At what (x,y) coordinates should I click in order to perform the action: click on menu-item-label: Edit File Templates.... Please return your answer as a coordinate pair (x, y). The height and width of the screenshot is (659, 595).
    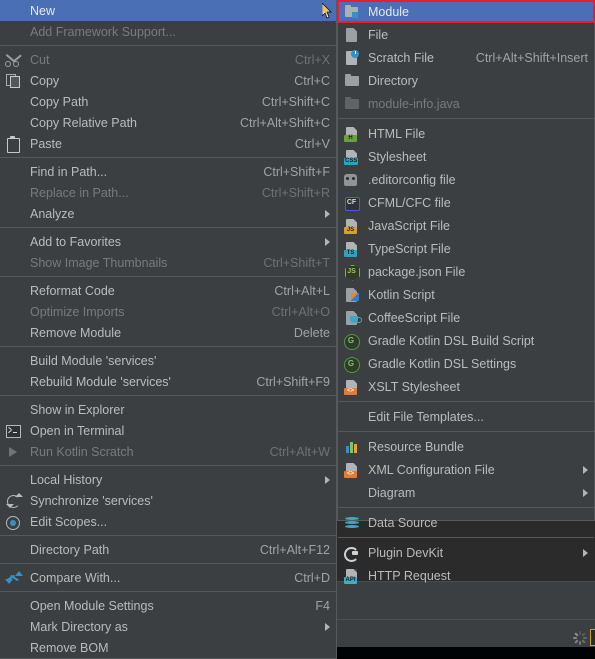
    Looking at the image, I should click on (426, 416).